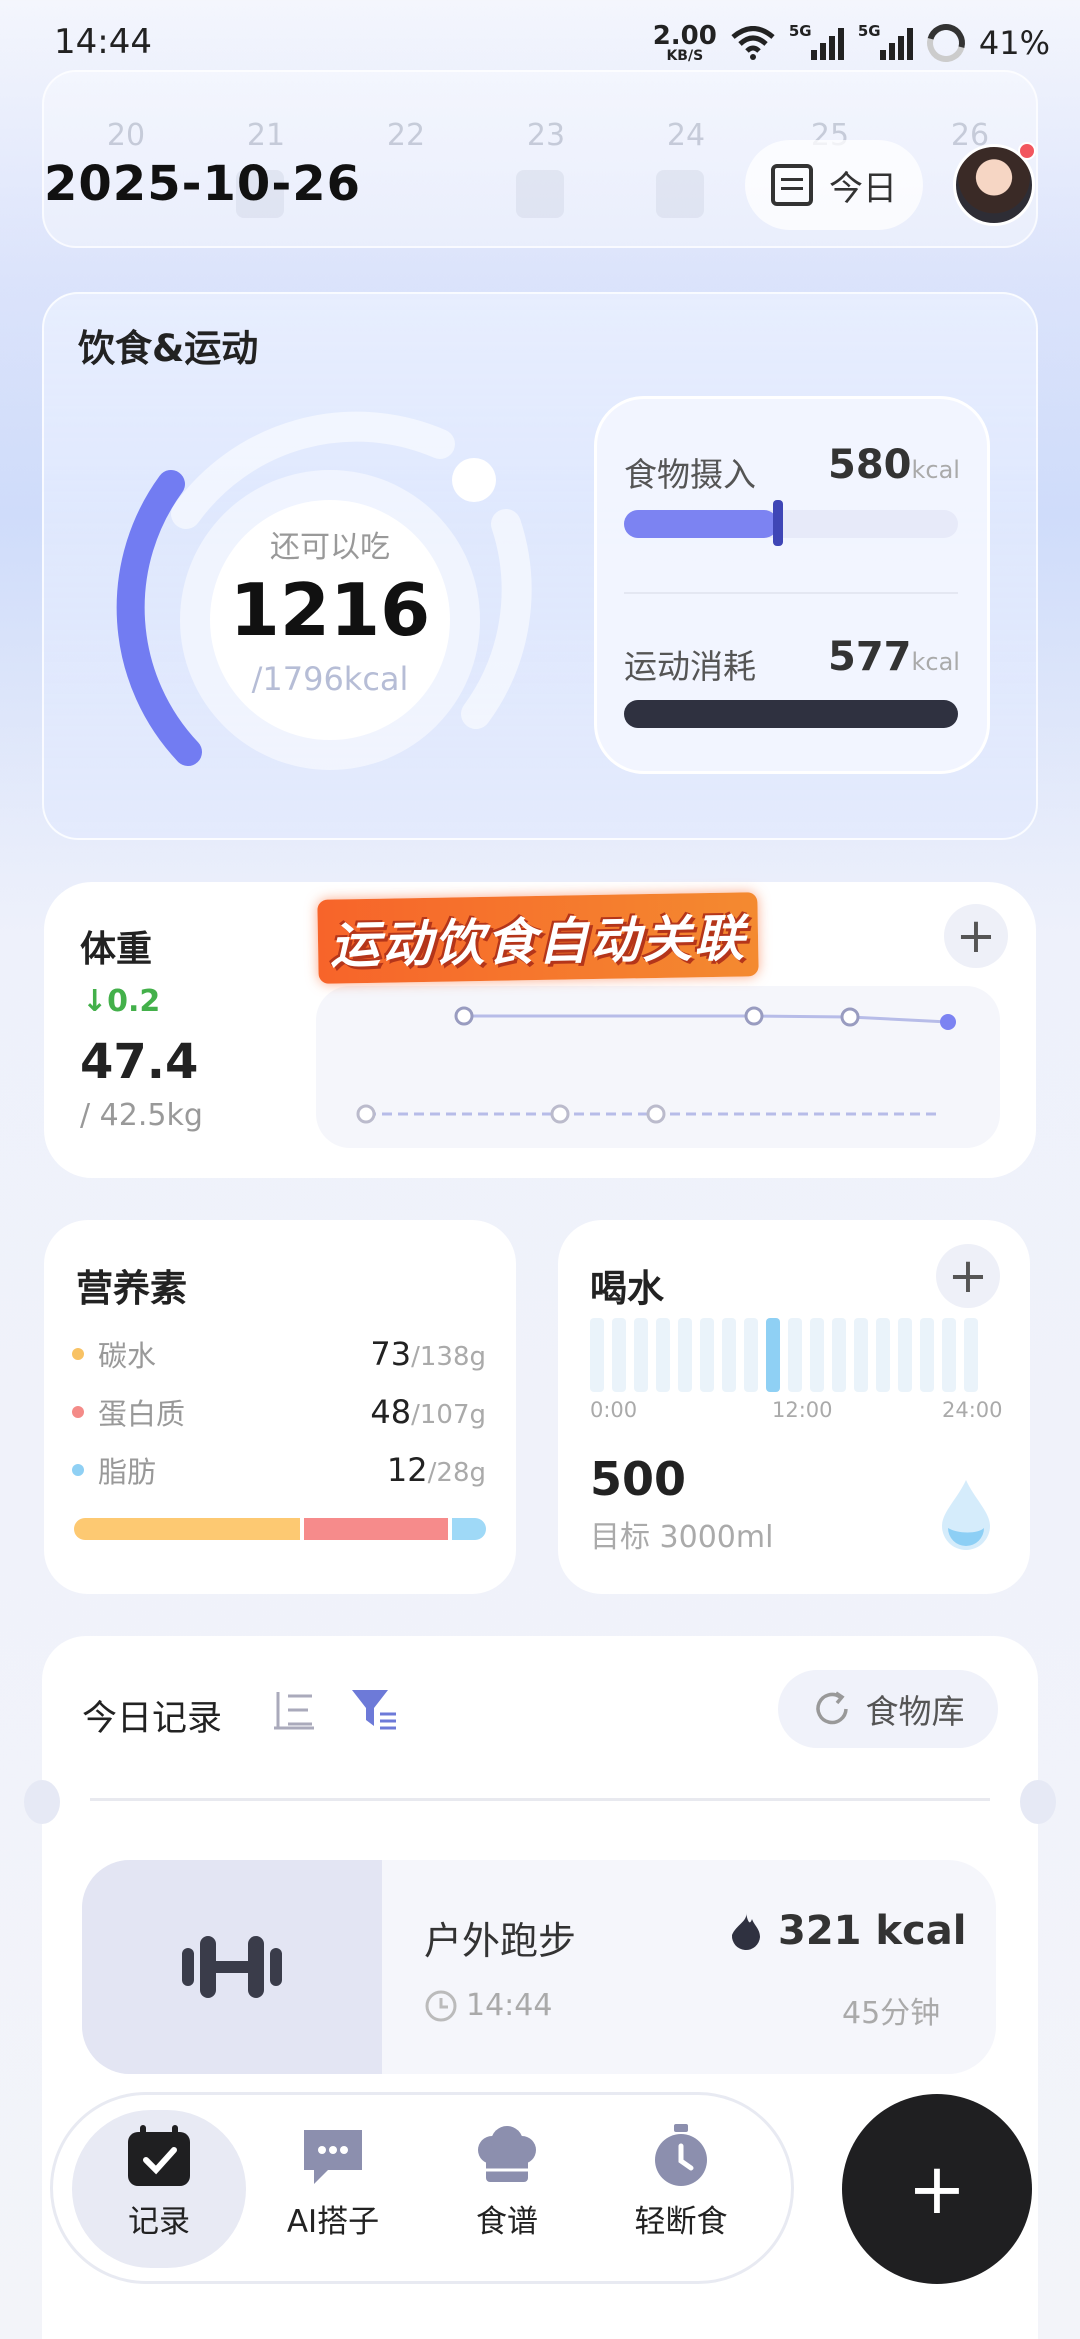 The width and height of the screenshot is (1080, 2339). Describe the element at coordinates (546, 135) in the screenshot. I see `week-day: 23` at that location.